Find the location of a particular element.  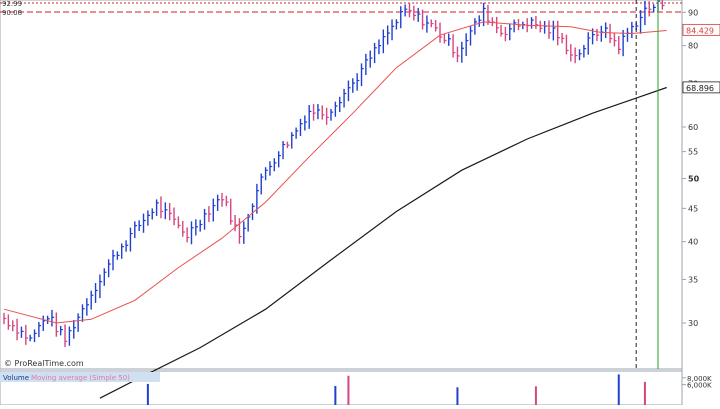

price-axis-label: 45 is located at coordinates (693, 208).